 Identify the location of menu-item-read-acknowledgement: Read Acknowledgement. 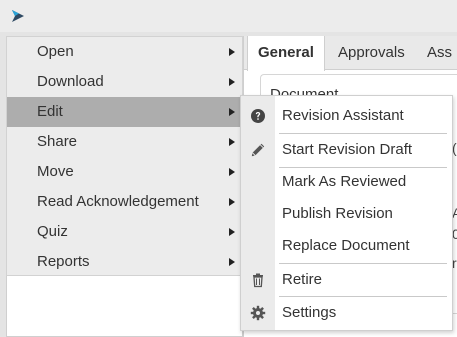
(124, 202).